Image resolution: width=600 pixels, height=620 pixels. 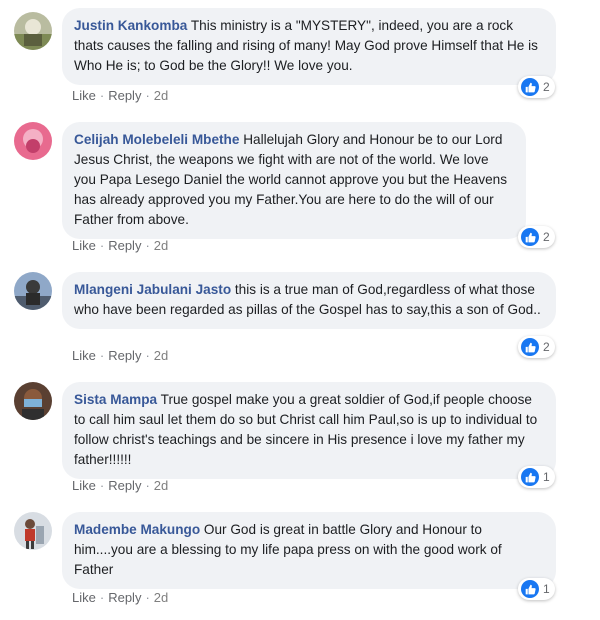 I want to click on comment-author: Sista Mampa, so click(x=115, y=399).